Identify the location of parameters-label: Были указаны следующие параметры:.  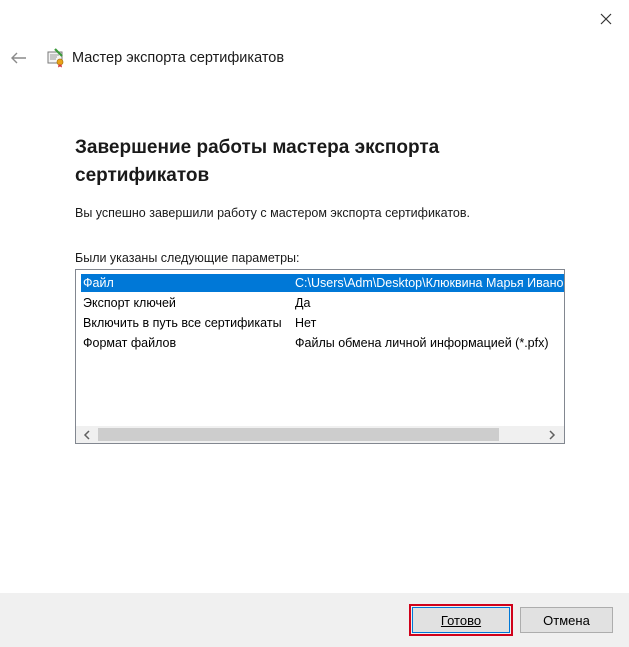
(187, 258).